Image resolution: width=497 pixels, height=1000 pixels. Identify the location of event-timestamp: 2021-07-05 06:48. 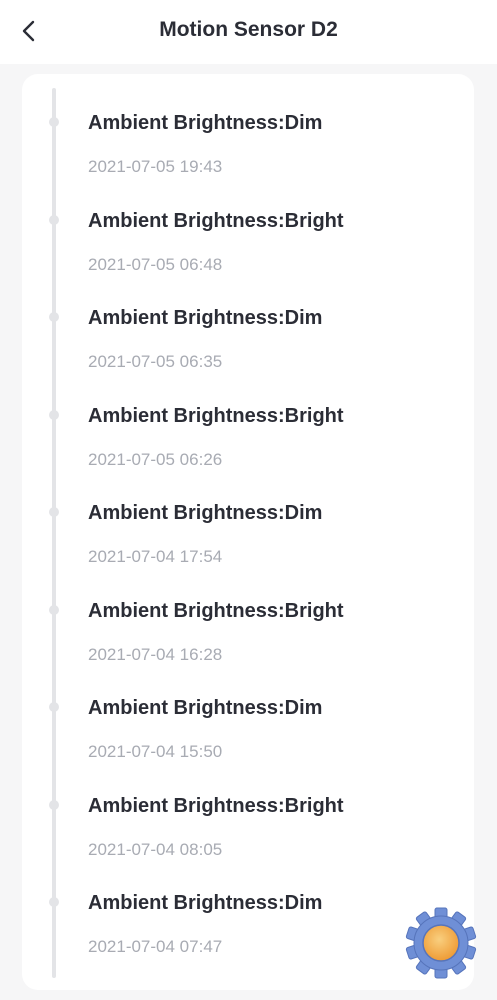
(155, 264).